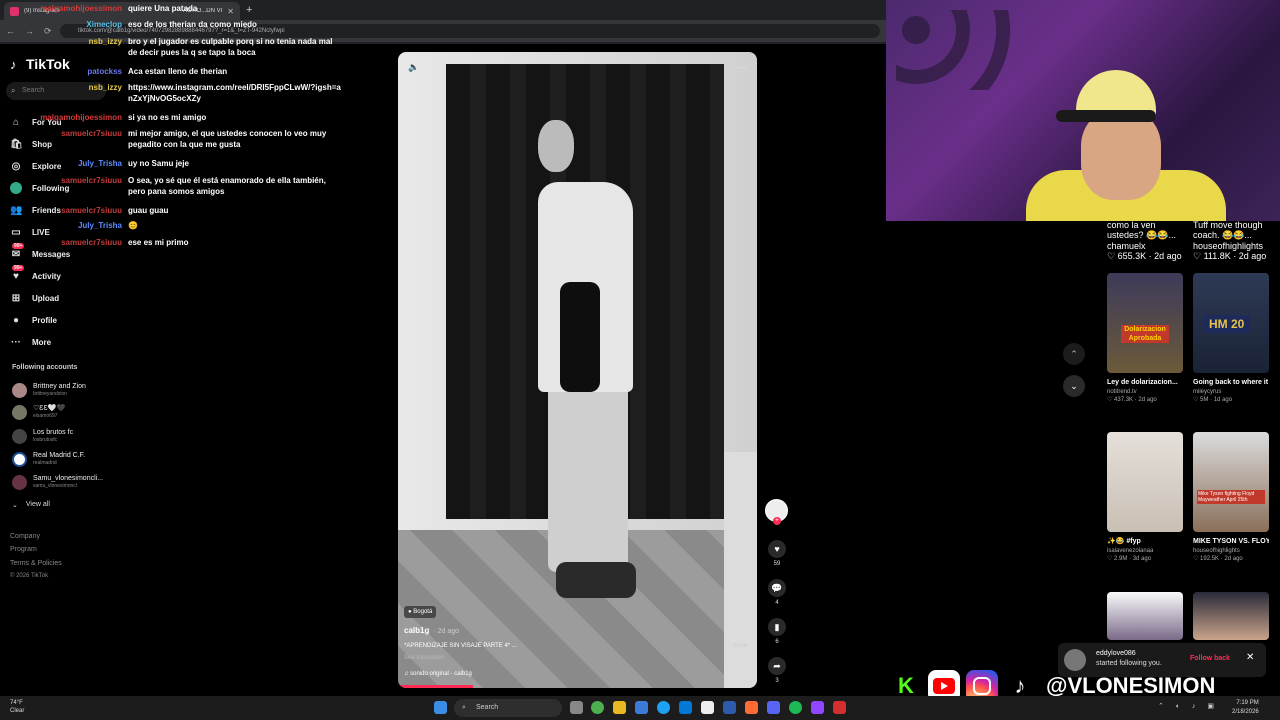 The width and height of the screenshot is (1280, 720). What do you see at coordinates (795, 707) in the screenshot?
I see `spotify-icon` at bounding box center [795, 707].